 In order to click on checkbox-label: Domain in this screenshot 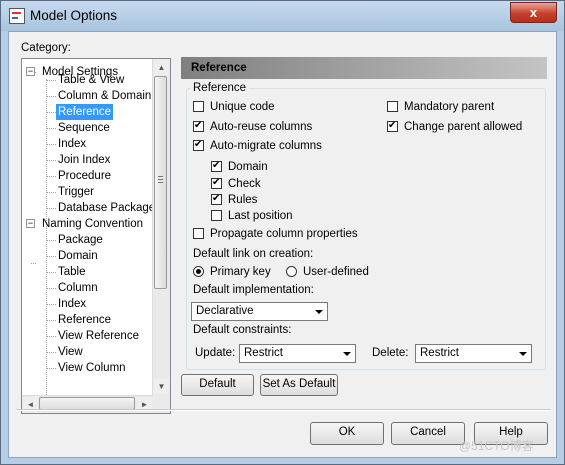, I will do `click(248, 167)`.